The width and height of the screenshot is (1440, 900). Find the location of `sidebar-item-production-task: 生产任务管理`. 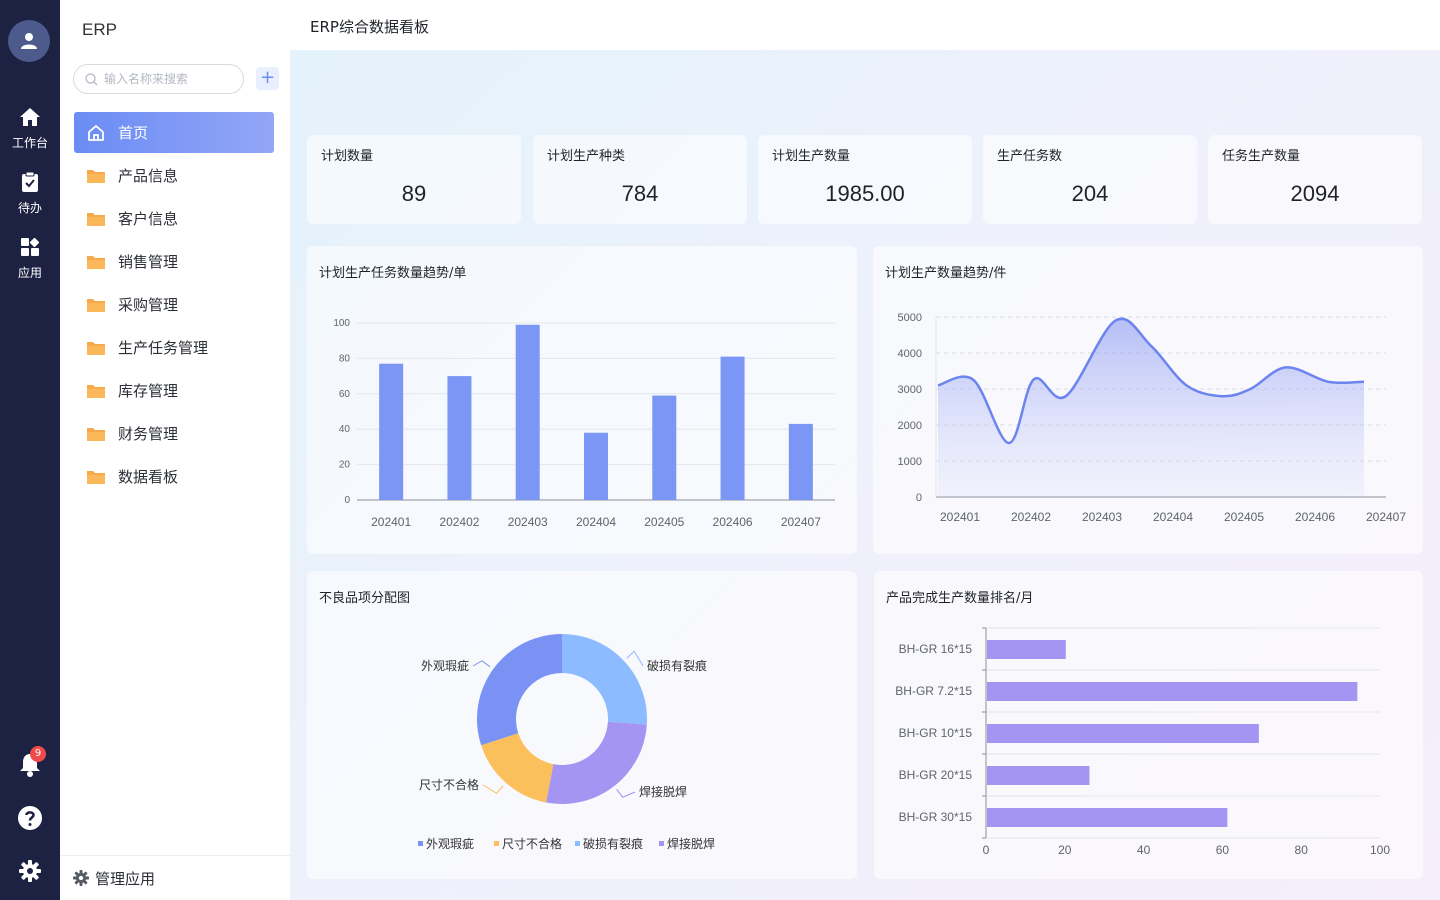

sidebar-item-production-task: 生产任务管理 is located at coordinates (174, 347).